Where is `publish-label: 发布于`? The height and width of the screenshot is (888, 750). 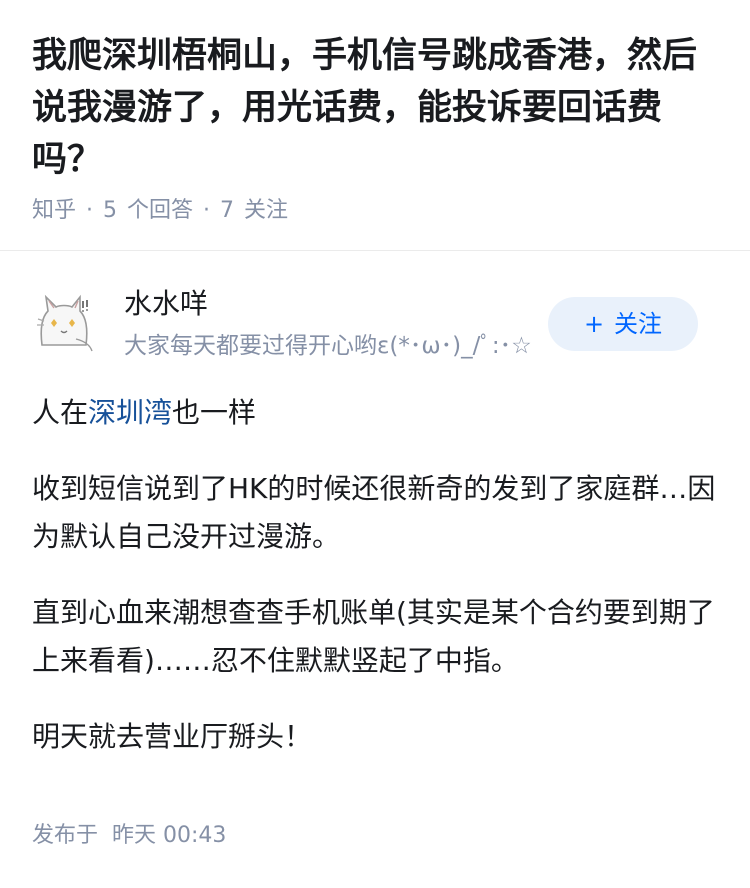
publish-label: 发布于 is located at coordinates (65, 835).